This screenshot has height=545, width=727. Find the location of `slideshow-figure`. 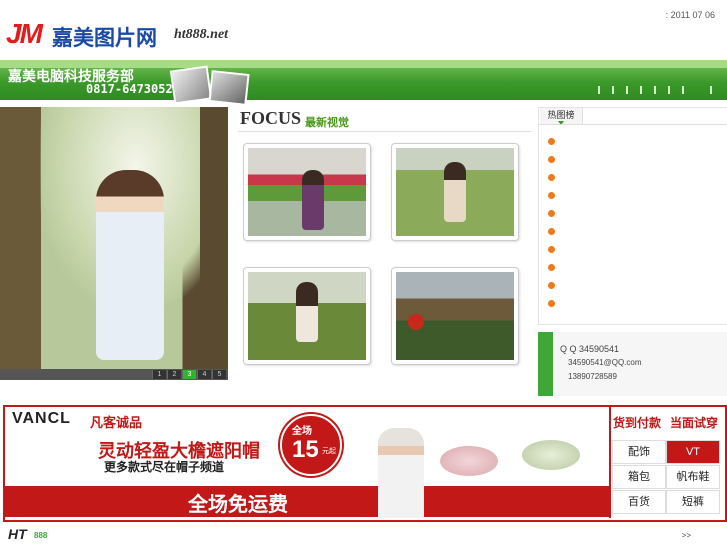

slideshow-figure is located at coordinates (130, 265).